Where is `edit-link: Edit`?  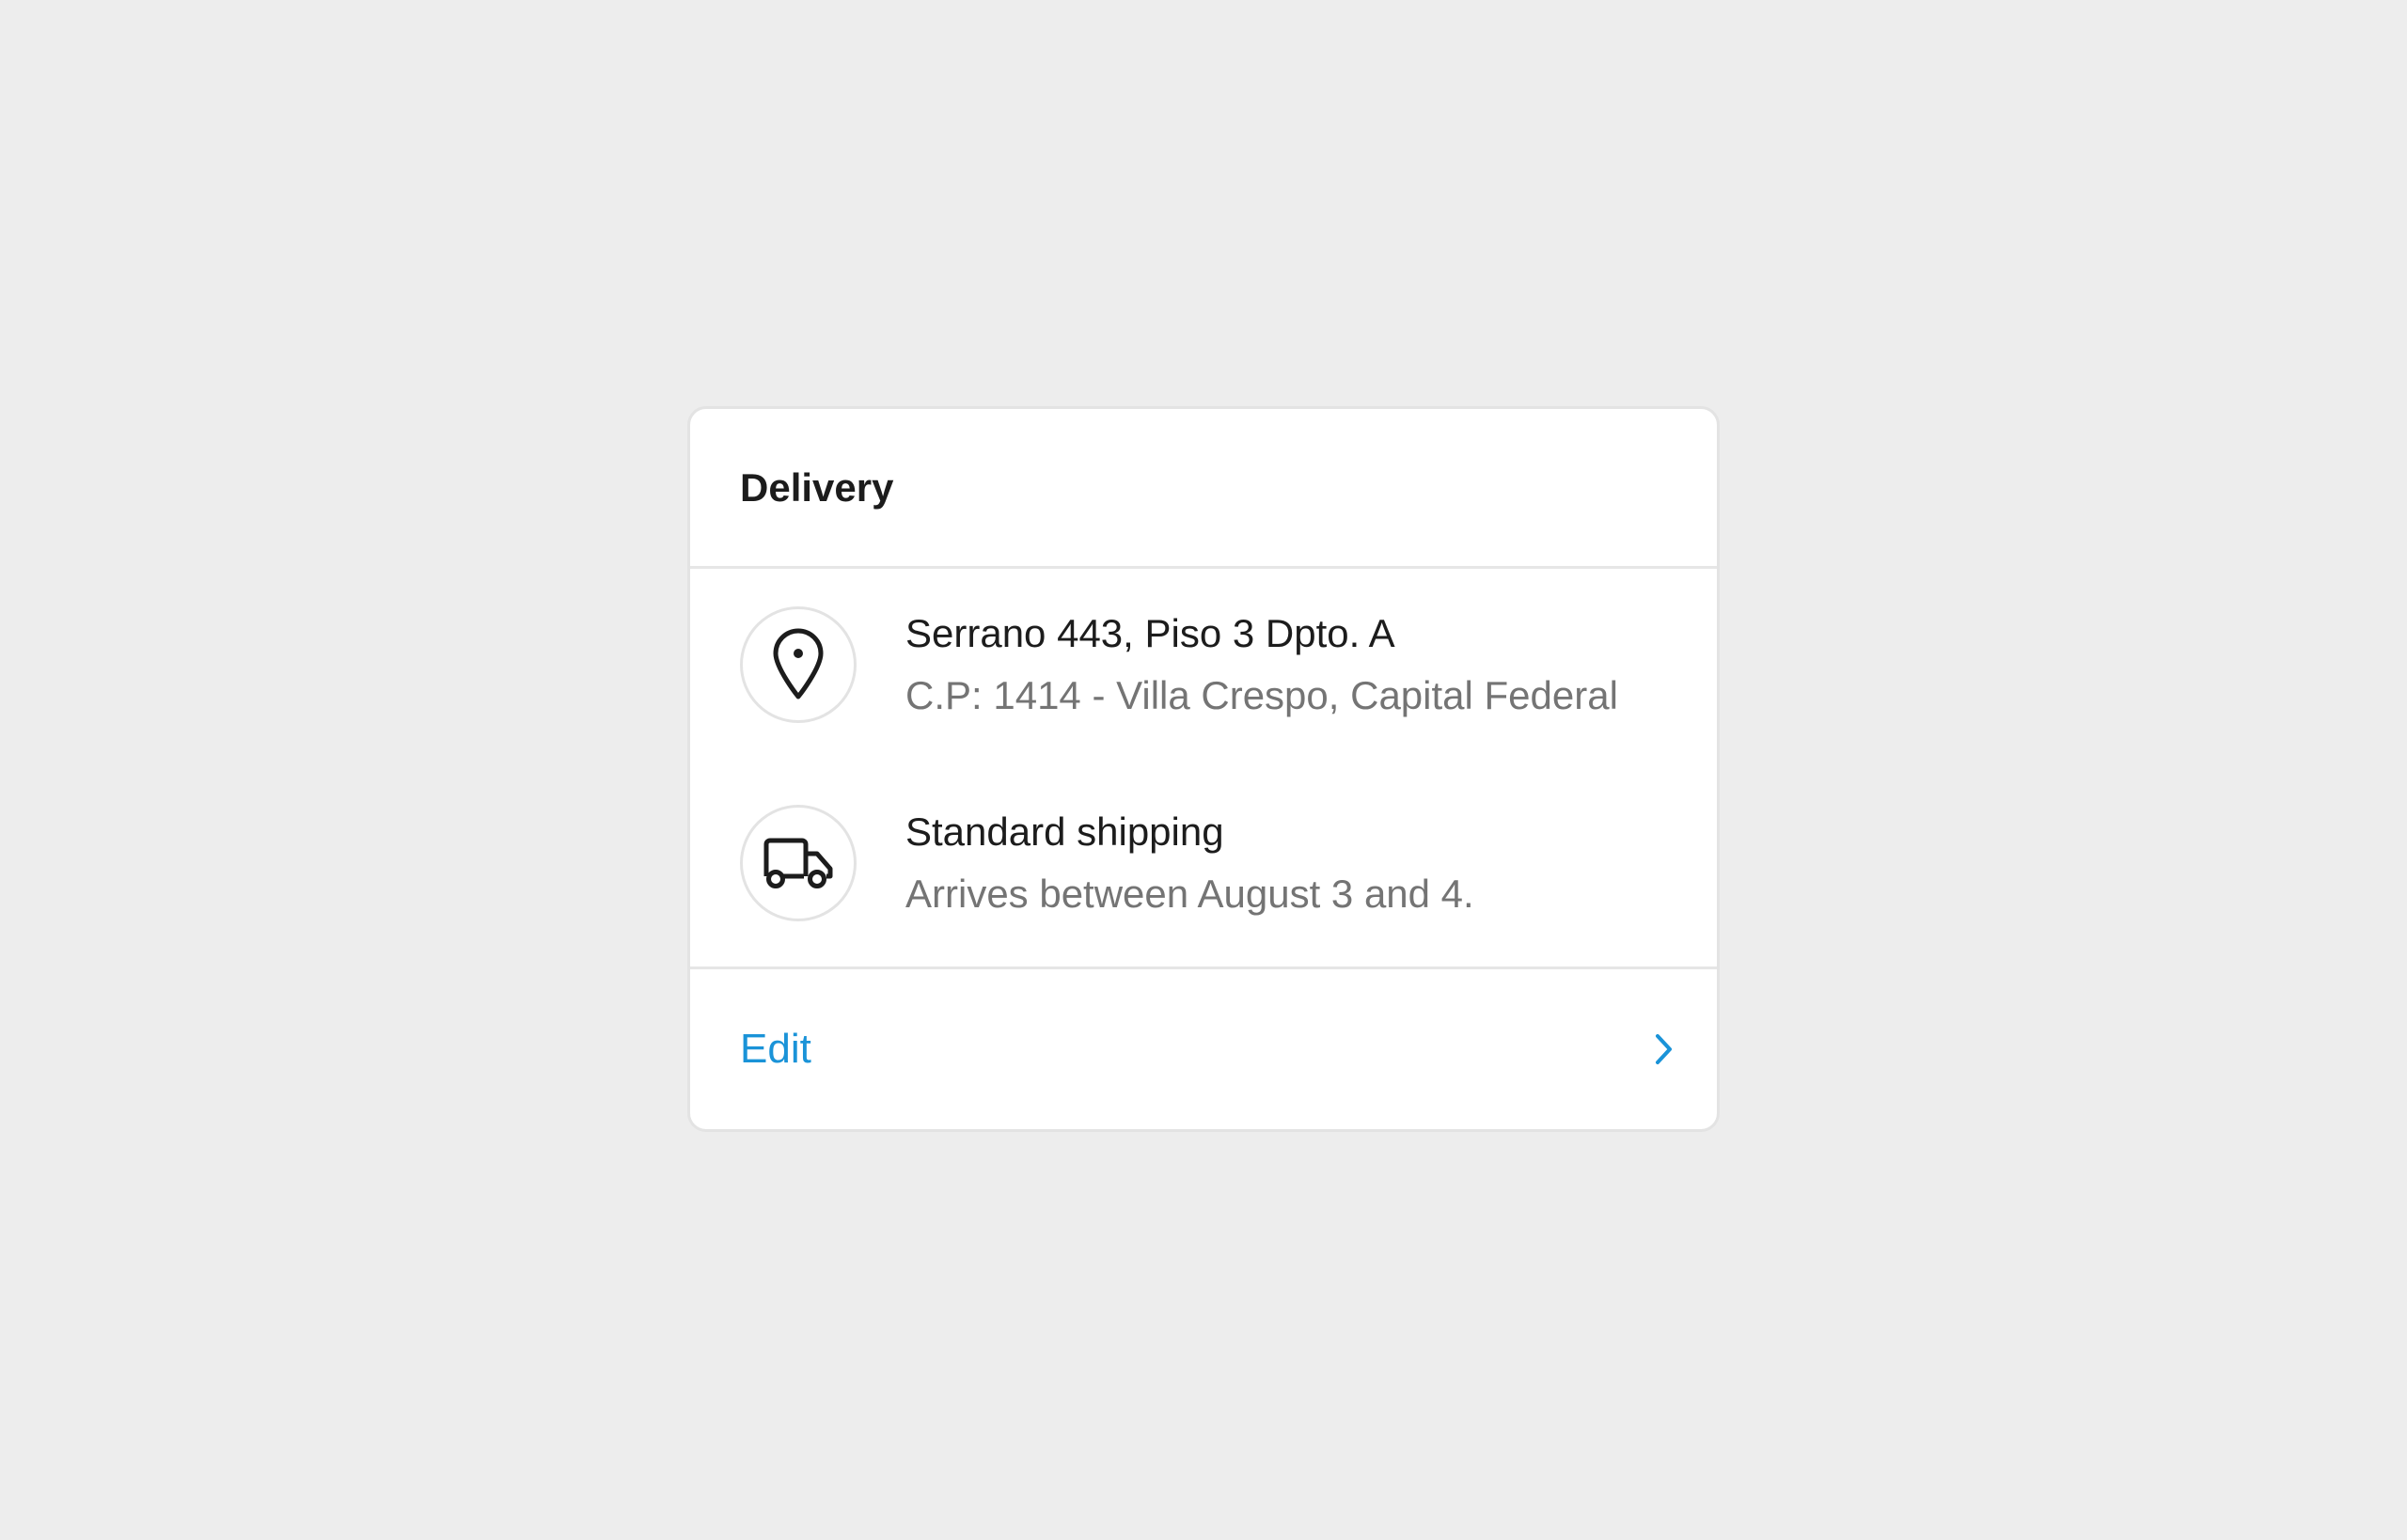
edit-link: Edit is located at coordinates (775, 1049).